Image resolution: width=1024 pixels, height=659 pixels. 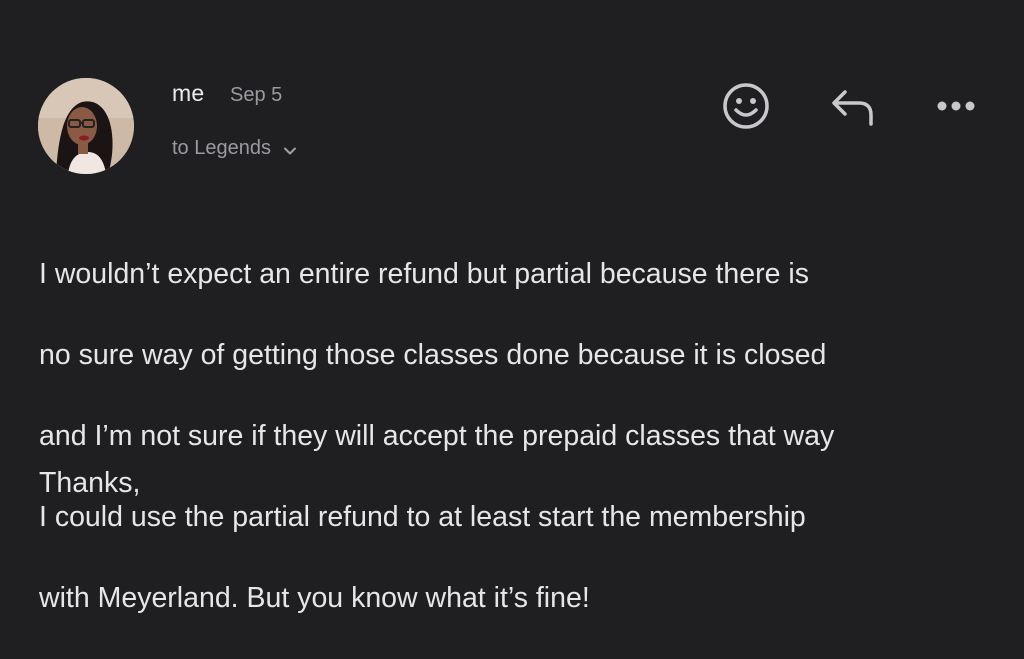 What do you see at coordinates (289, 151) in the screenshot?
I see `chevron-down-icon` at bounding box center [289, 151].